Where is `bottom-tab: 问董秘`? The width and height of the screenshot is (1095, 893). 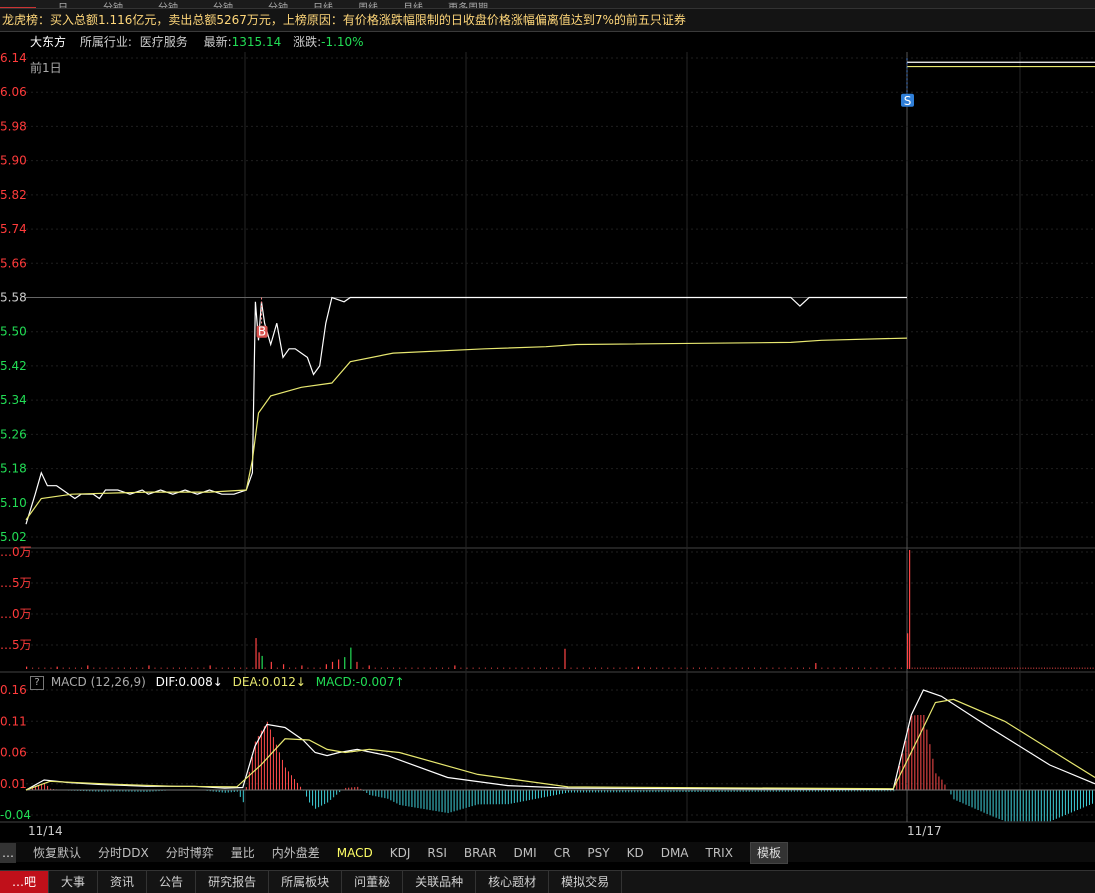
bottom-tab: 问董秘 is located at coordinates (373, 882).